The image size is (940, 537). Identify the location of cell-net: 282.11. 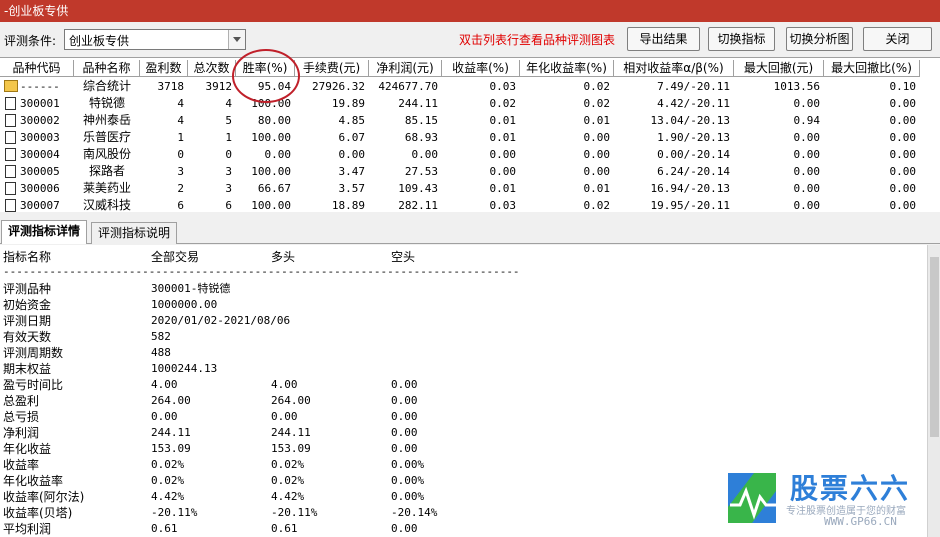
(418, 205).